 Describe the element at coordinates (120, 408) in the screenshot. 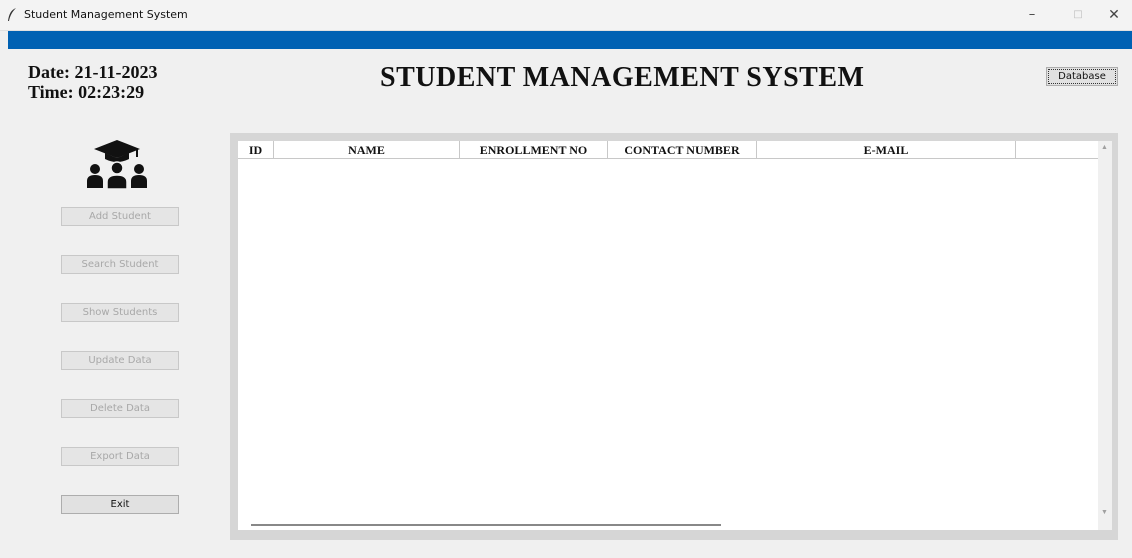

I see `delete-data-button: Delete Data` at that location.